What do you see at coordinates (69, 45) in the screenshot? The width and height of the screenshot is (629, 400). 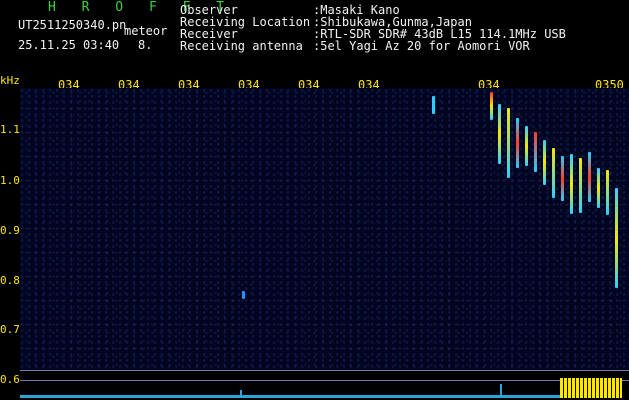 I see `timestamp-label: 25.11.25 03:40` at bounding box center [69, 45].